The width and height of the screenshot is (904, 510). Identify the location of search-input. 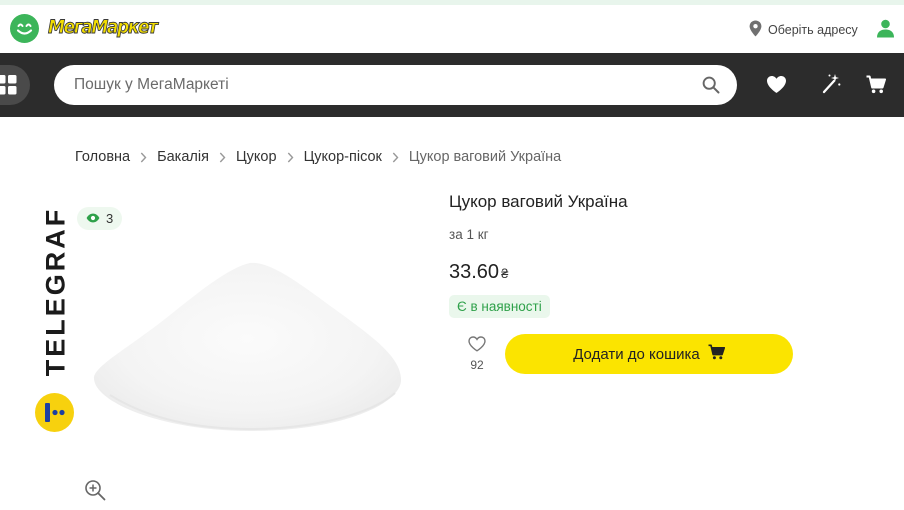
(374, 85).